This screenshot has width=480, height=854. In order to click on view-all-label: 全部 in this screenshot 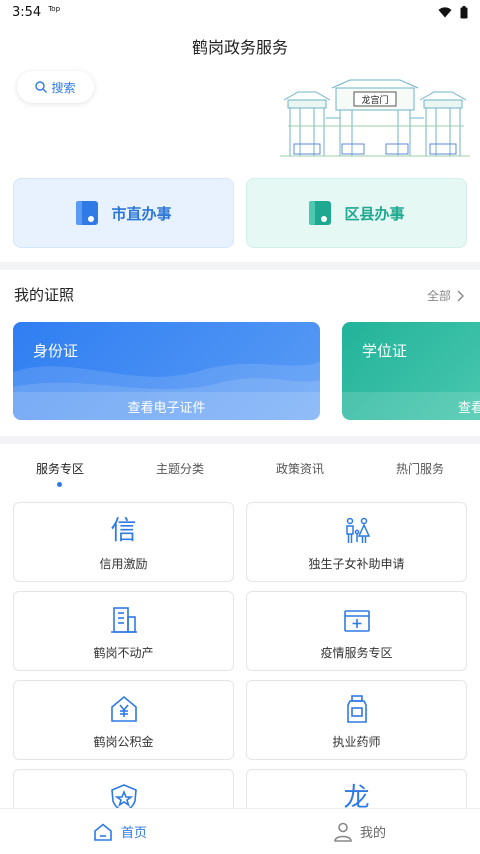, I will do `click(438, 296)`.